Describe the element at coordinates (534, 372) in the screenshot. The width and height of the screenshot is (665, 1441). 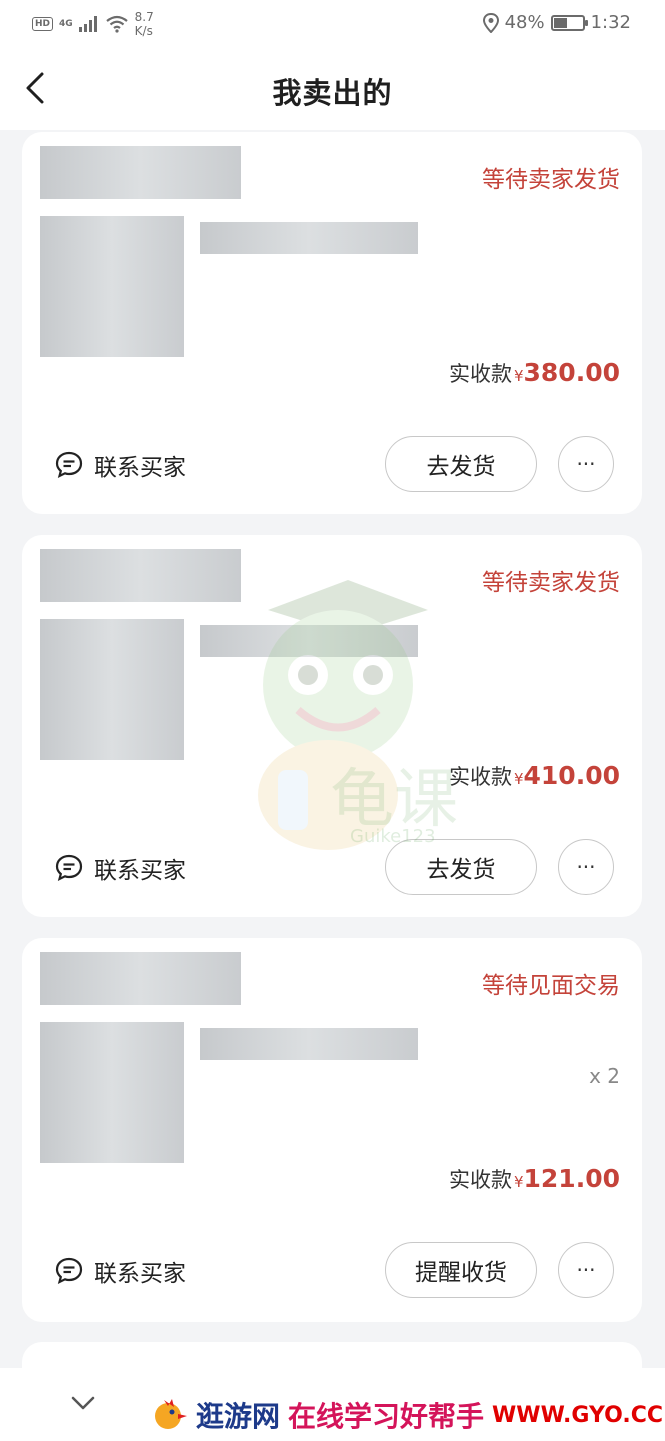
I see `received-amount: 实收款 ¥380.00` at that location.